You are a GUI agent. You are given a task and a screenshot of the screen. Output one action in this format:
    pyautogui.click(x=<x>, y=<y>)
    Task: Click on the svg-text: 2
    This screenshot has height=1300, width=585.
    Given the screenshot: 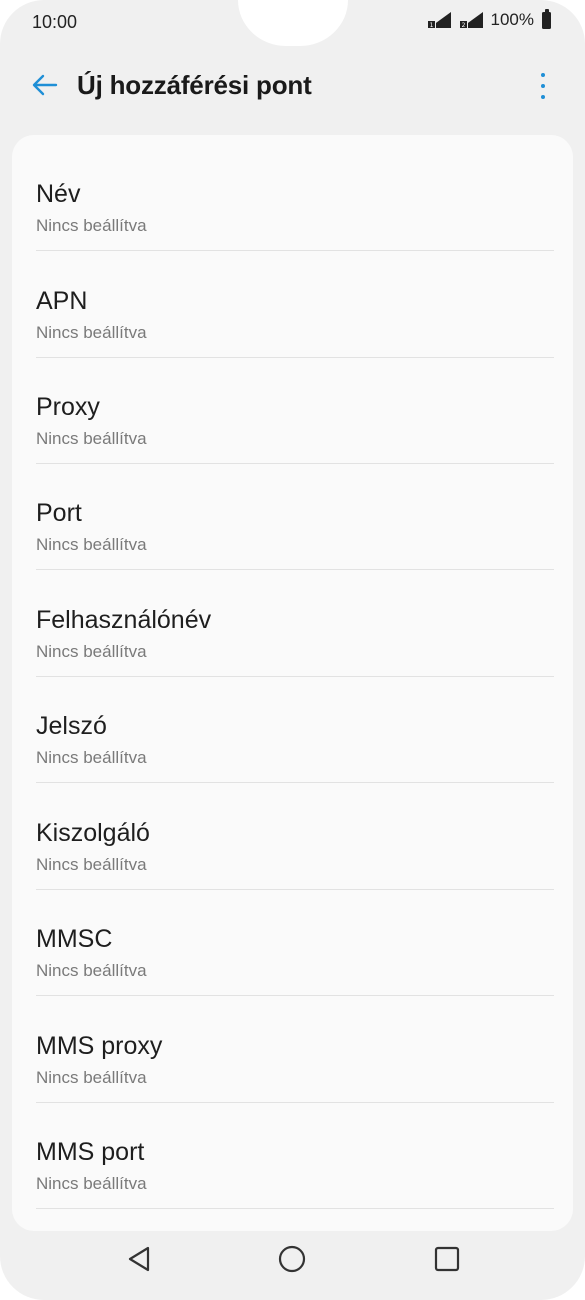 What is the action you would take?
    pyautogui.click(x=463, y=25)
    